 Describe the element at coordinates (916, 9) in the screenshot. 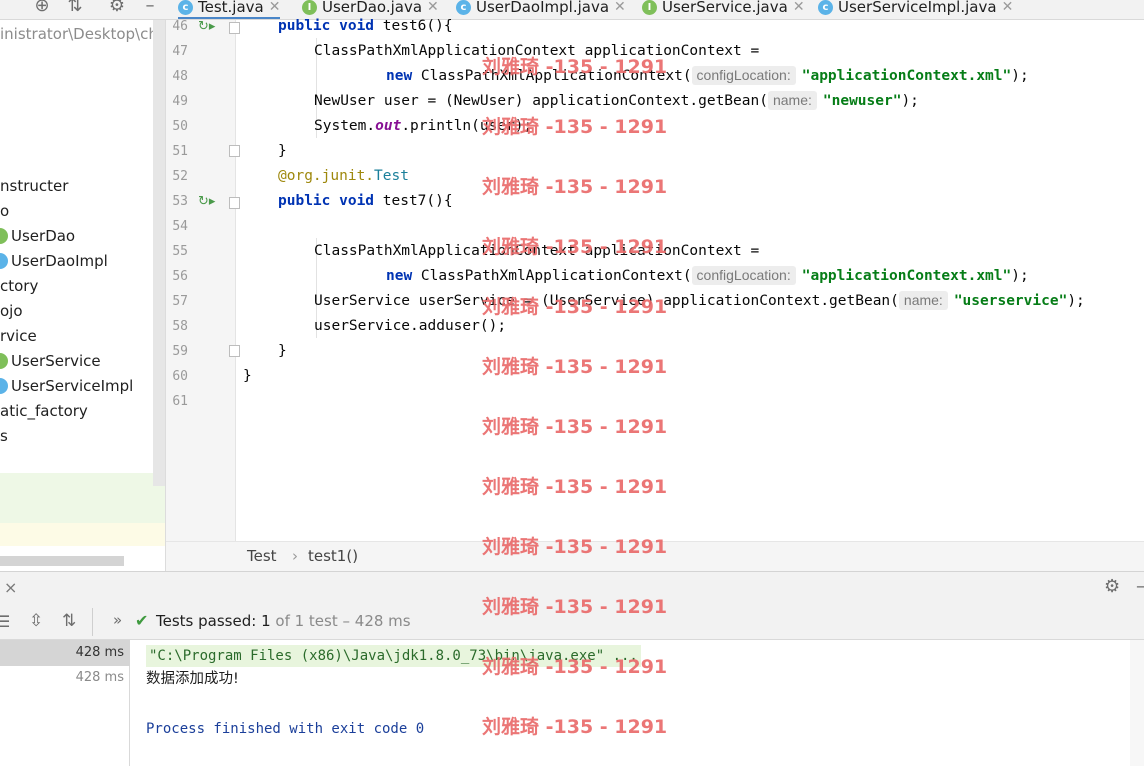

I see `tab-userserviceimpl-java: c UserServiceImpl.java ✕` at that location.